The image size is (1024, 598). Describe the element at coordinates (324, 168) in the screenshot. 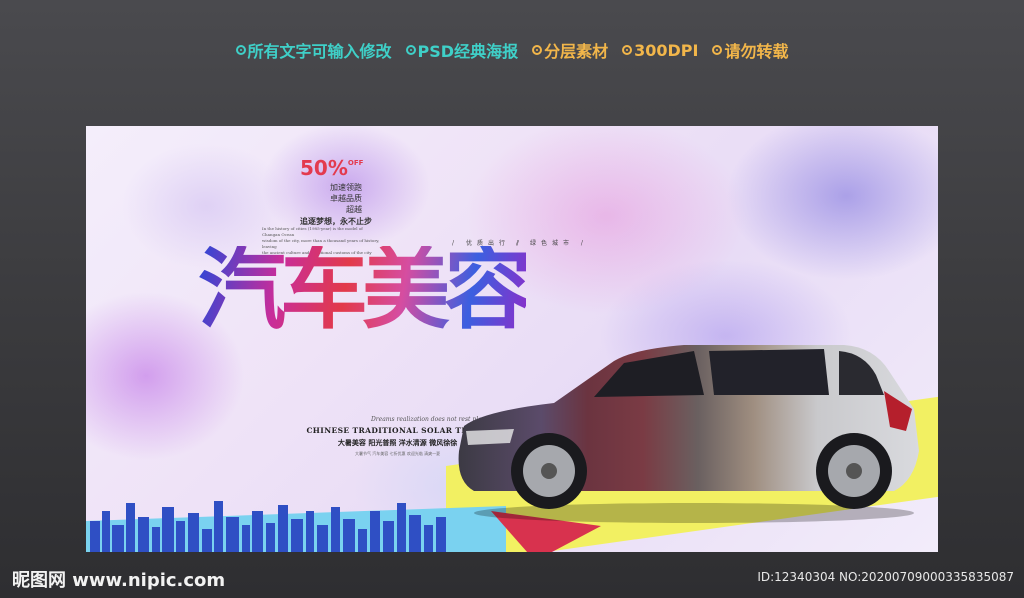

I see `discount-value: 50%` at that location.